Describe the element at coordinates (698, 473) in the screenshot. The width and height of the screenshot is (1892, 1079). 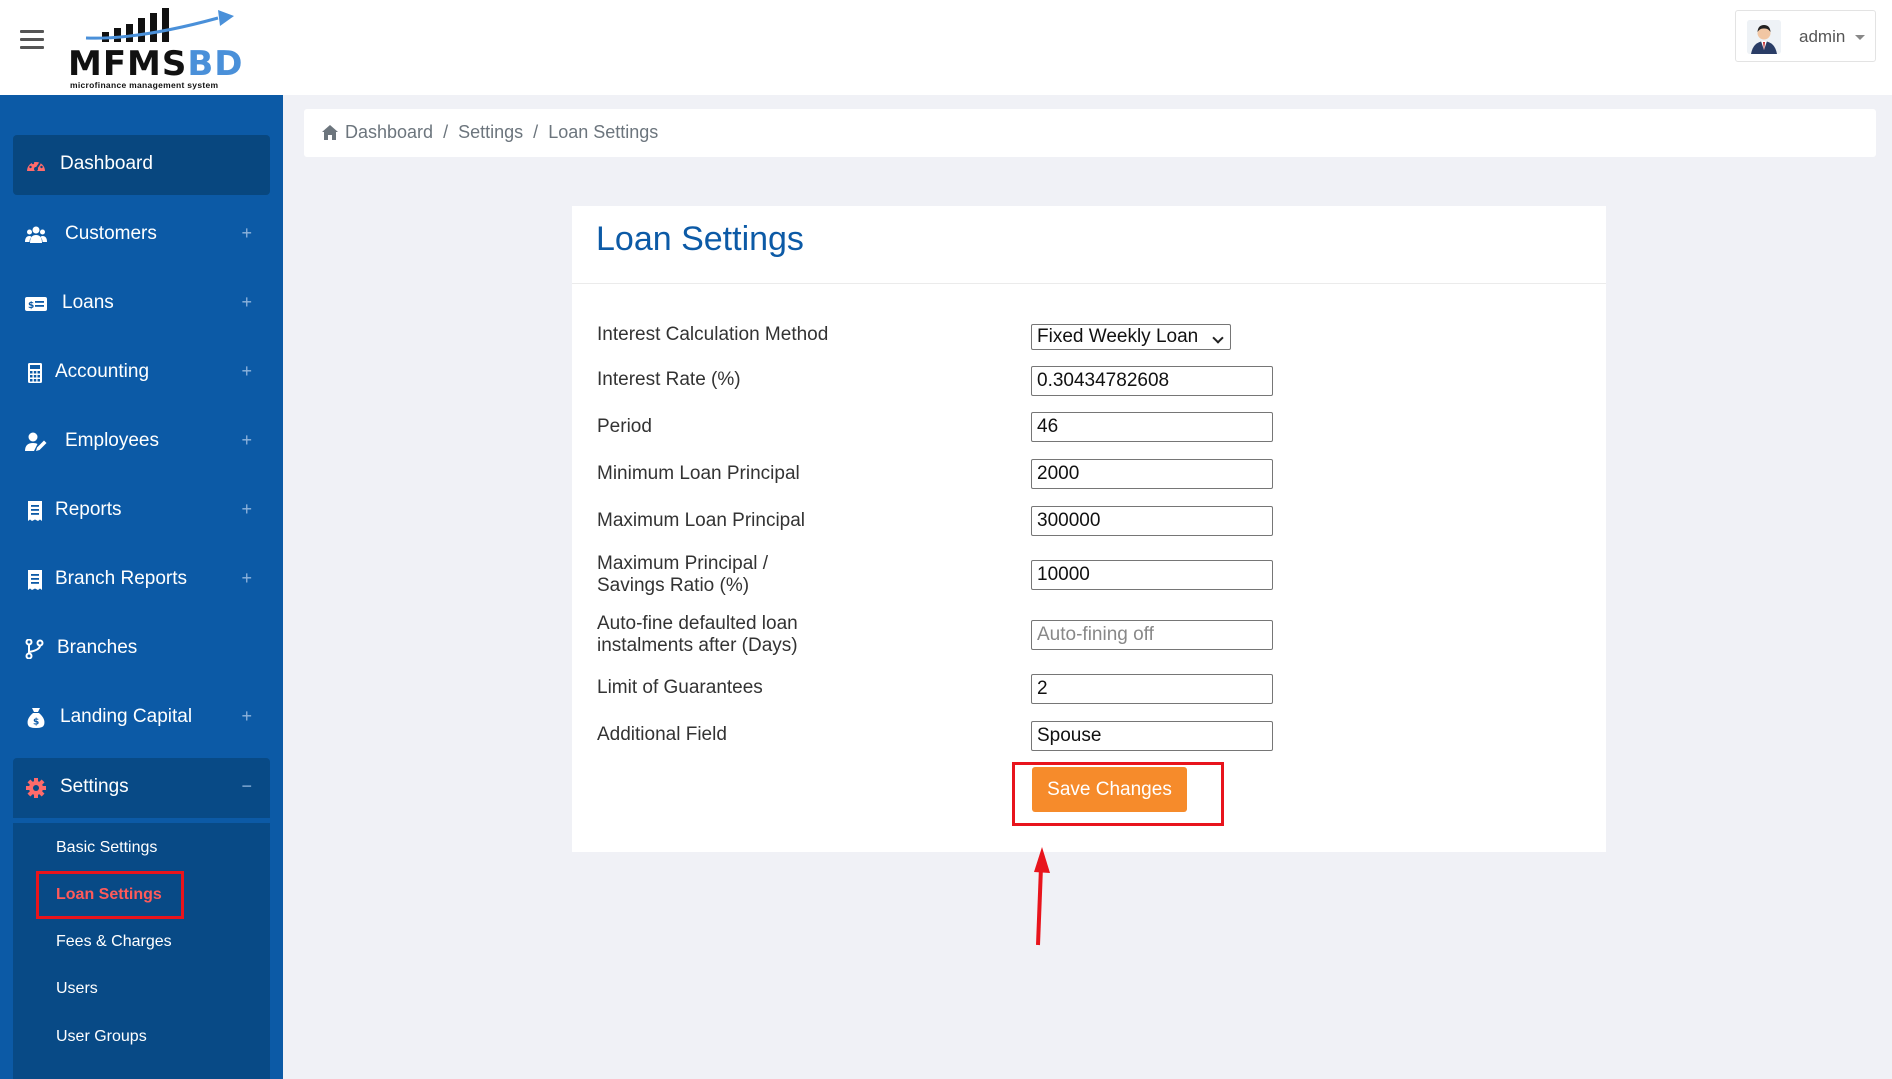
I see `min-loan-principal-label: Minimum Loan Principal` at that location.